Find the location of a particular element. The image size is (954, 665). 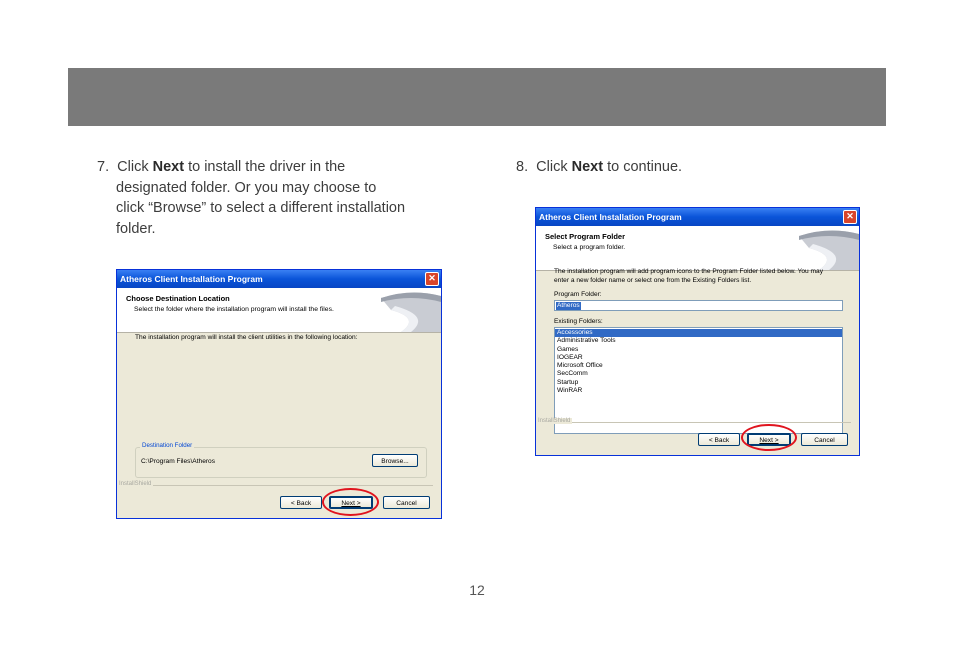

list-item: SecComm is located at coordinates (698, 374).